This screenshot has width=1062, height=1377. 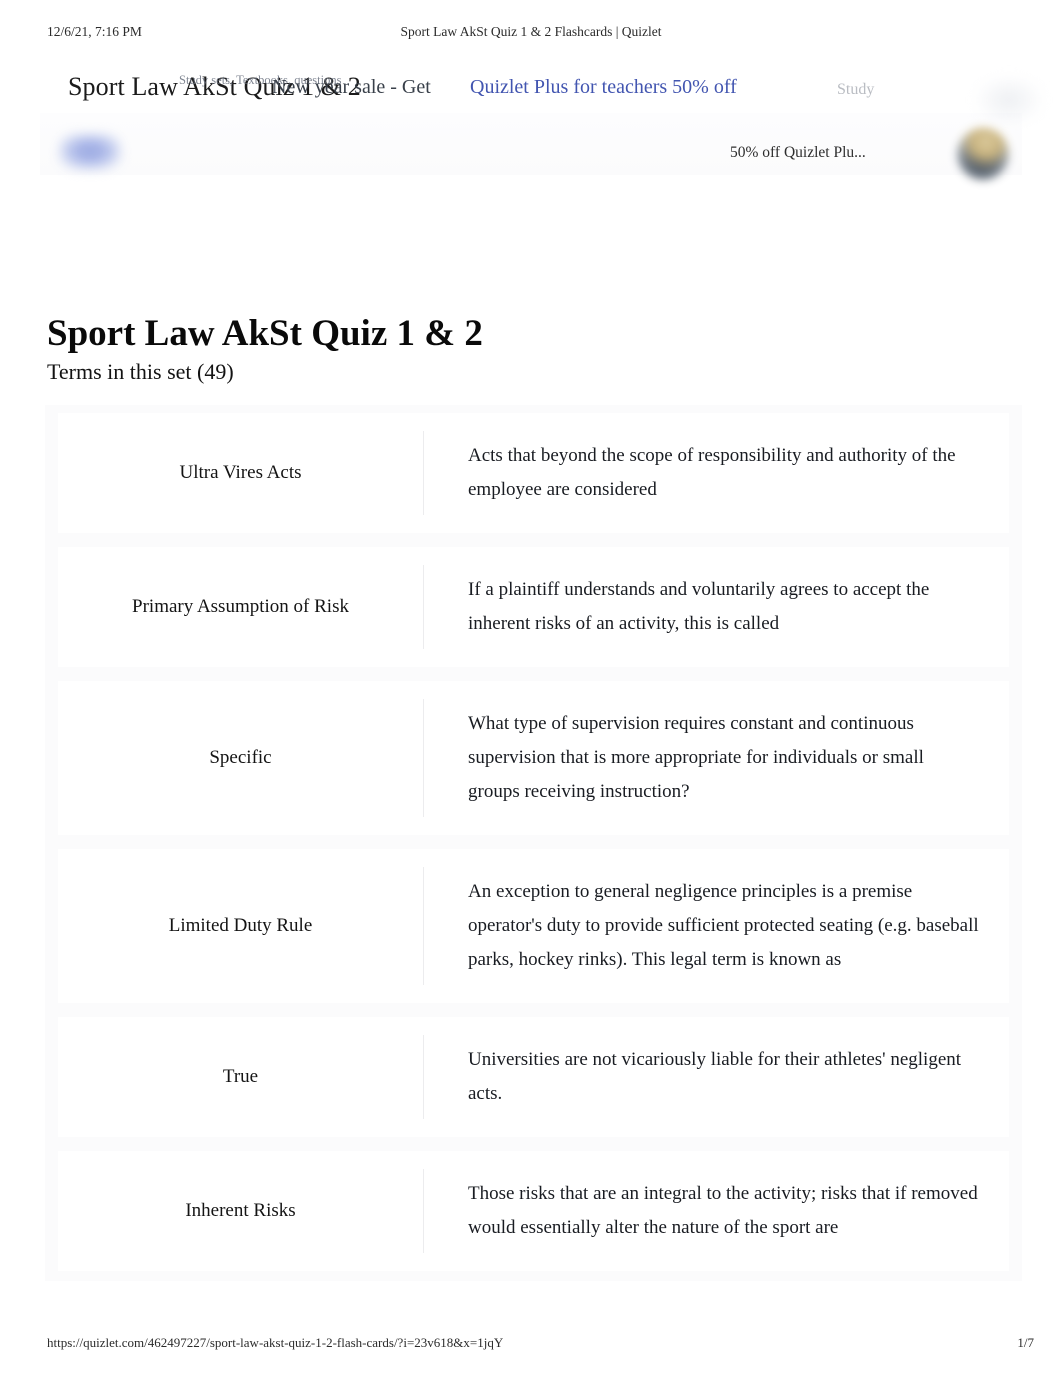 I want to click on promo-banner-band, so click(x=531, y=144).